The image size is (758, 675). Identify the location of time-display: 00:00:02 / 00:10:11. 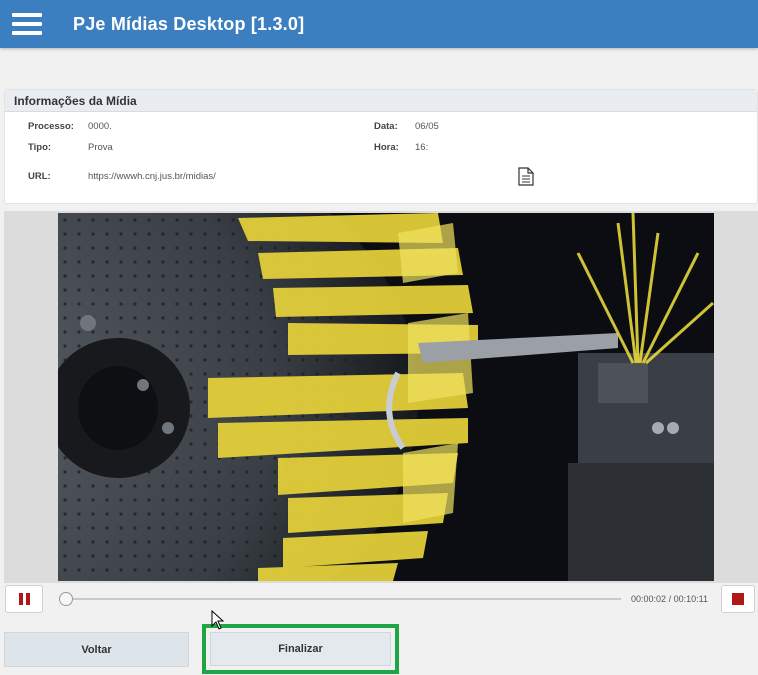
(669, 599).